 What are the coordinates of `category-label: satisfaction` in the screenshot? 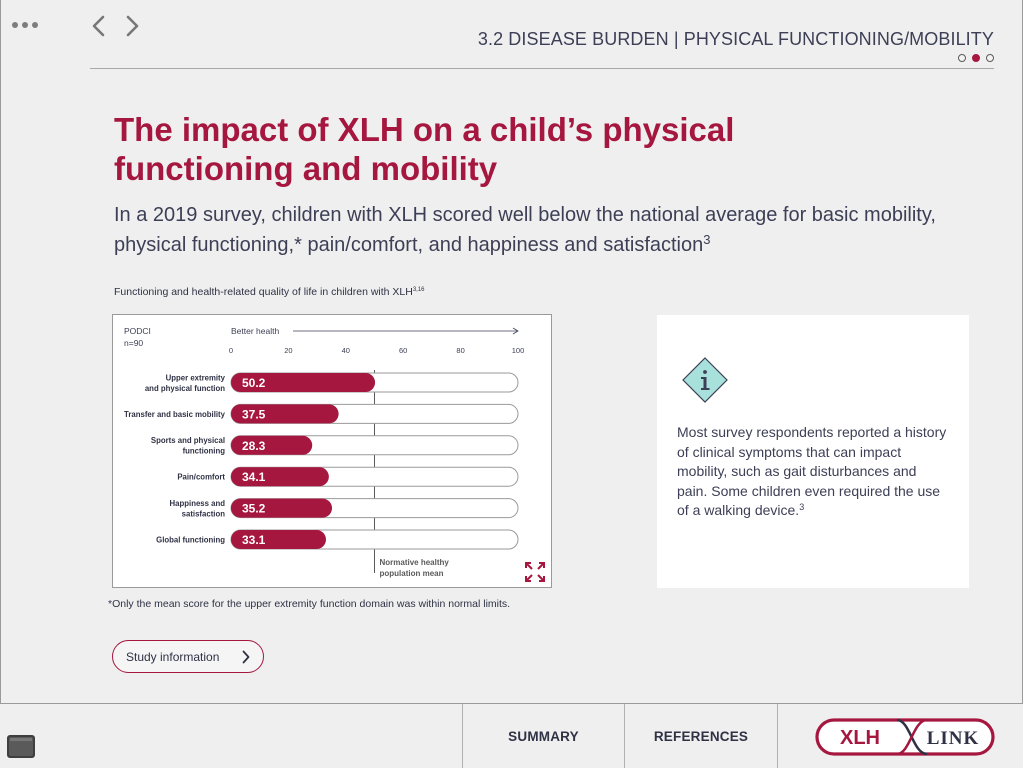 It's located at (204, 513).